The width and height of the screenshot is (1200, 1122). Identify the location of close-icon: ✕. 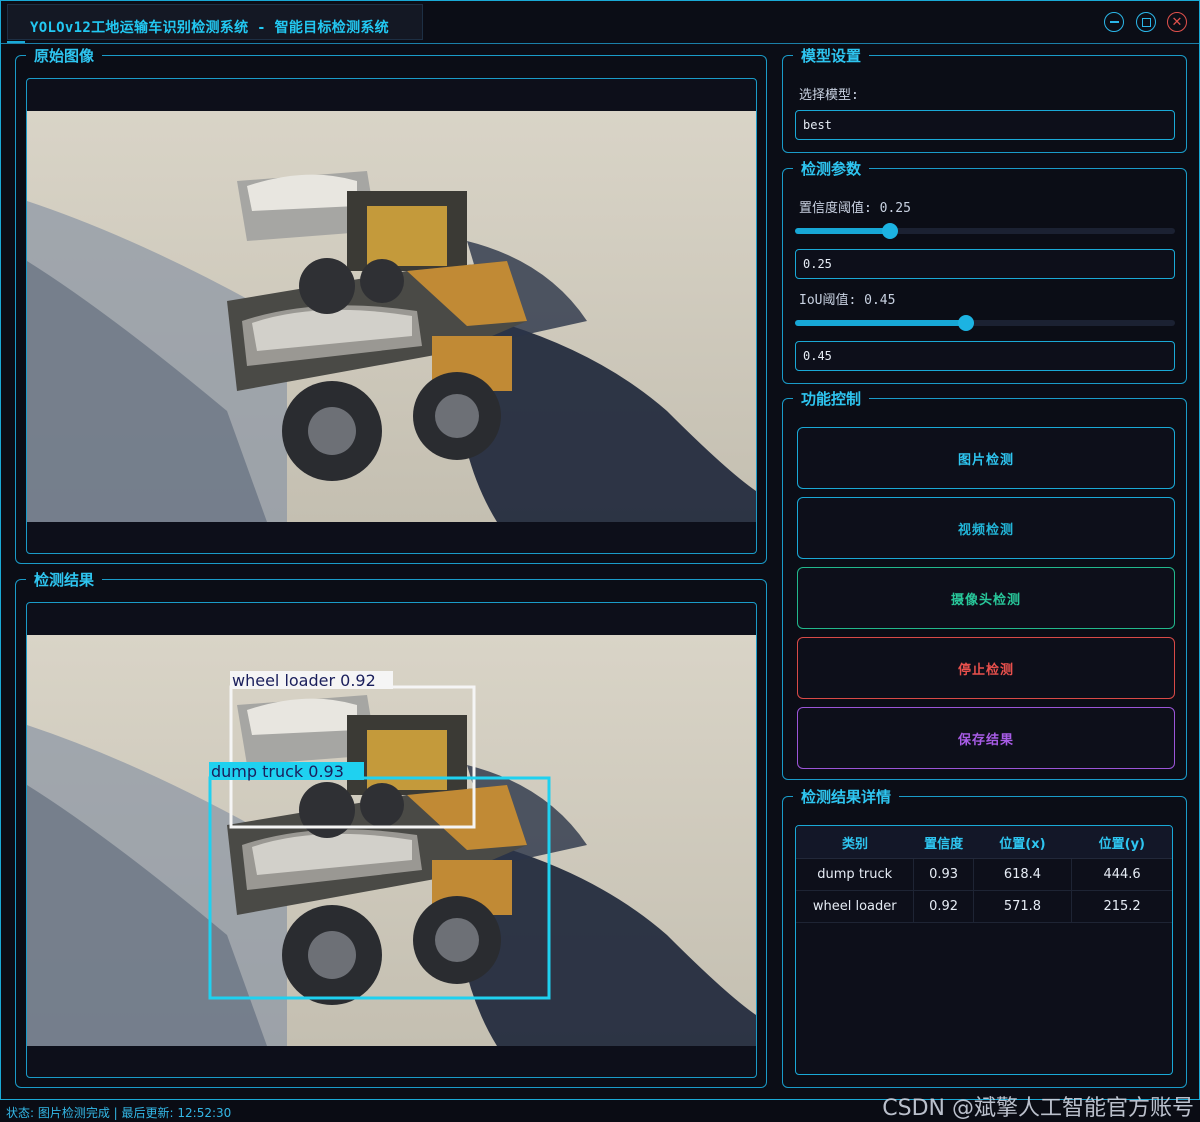
(1177, 22).